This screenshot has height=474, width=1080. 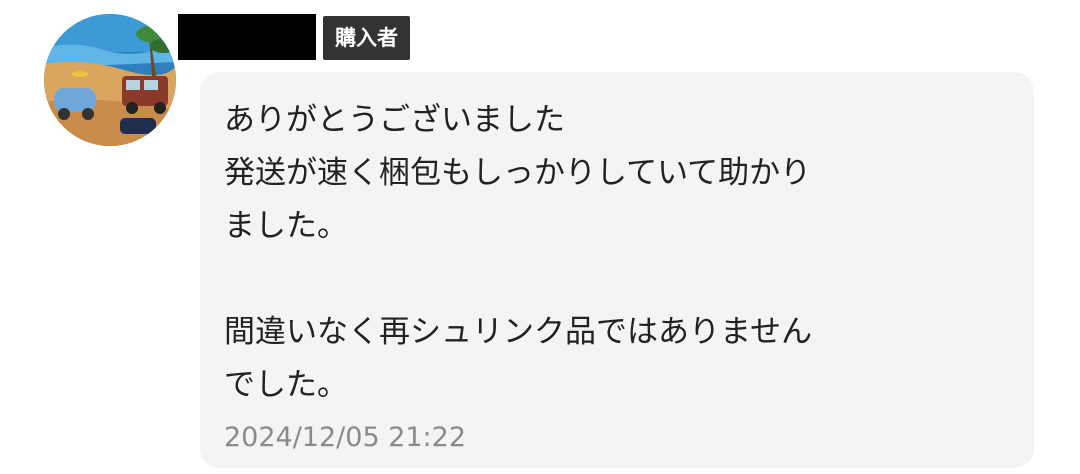 I want to click on redacted-username, so click(x=247, y=37).